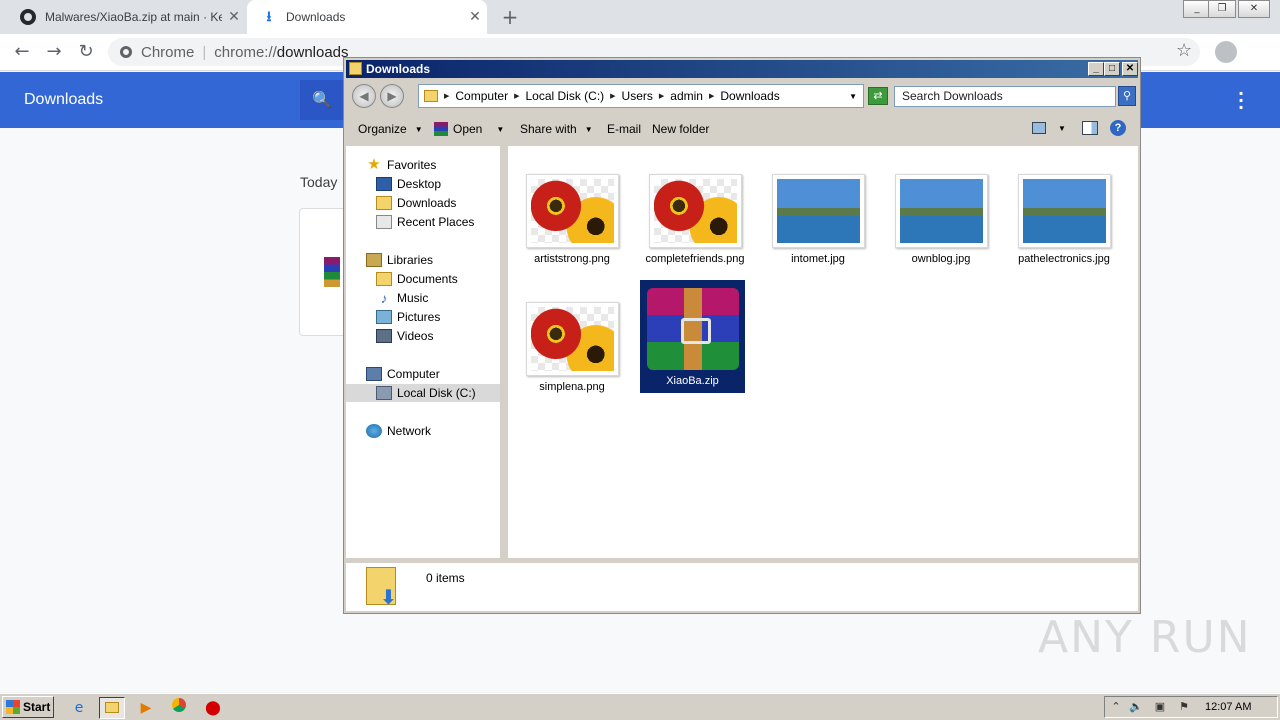  What do you see at coordinates (1090, 128) in the screenshot?
I see `preview-pane-icon` at bounding box center [1090, 128].